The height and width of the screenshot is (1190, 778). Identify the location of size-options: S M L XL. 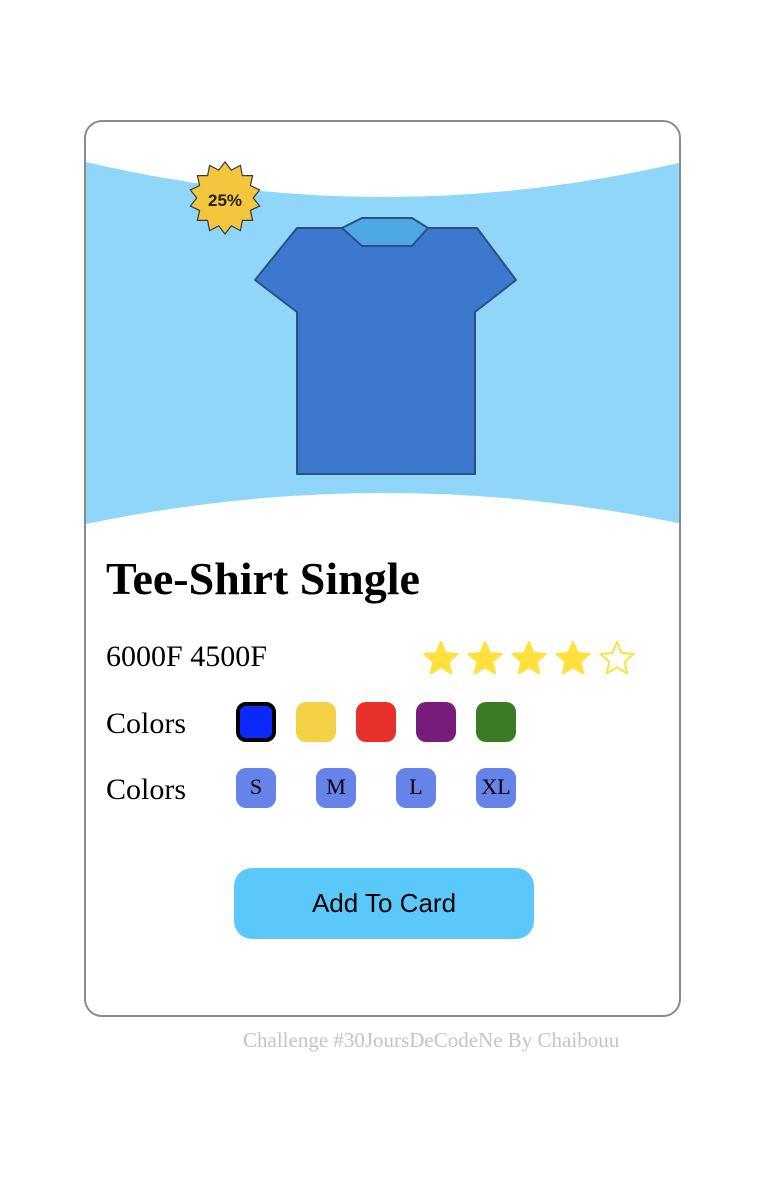
(376, 788).